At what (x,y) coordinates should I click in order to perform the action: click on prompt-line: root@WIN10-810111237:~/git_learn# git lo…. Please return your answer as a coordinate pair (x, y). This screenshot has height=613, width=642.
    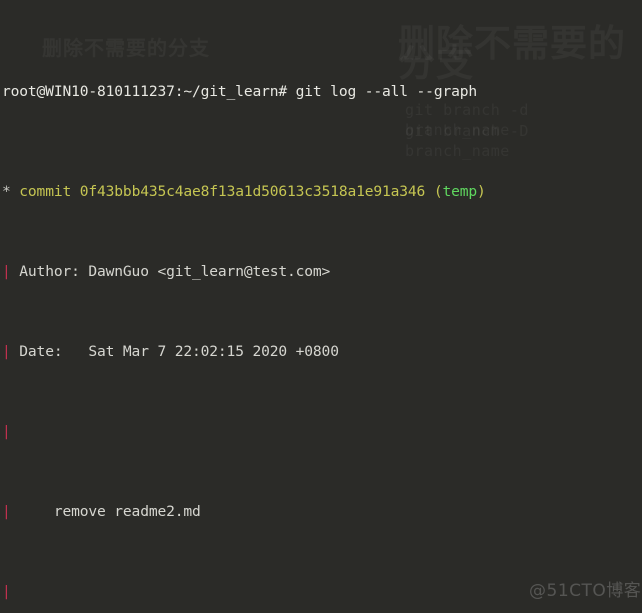
    Looking at the image, I should click on (322, 92).